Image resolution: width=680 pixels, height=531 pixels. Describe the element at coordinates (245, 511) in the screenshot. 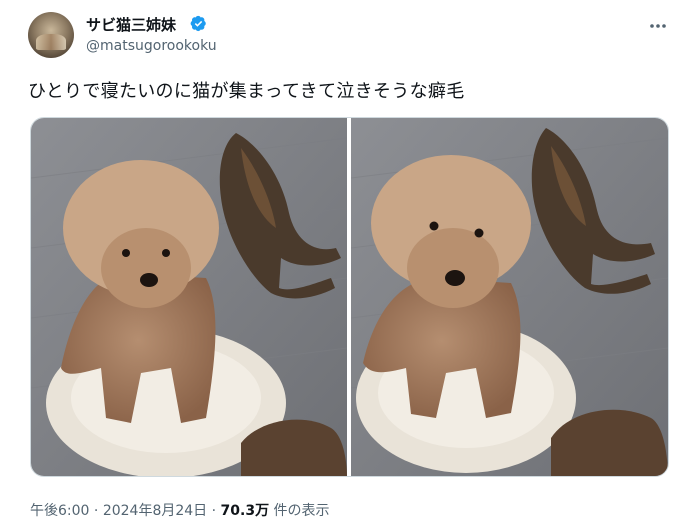

I see `views-count: 70.3万` at that location.